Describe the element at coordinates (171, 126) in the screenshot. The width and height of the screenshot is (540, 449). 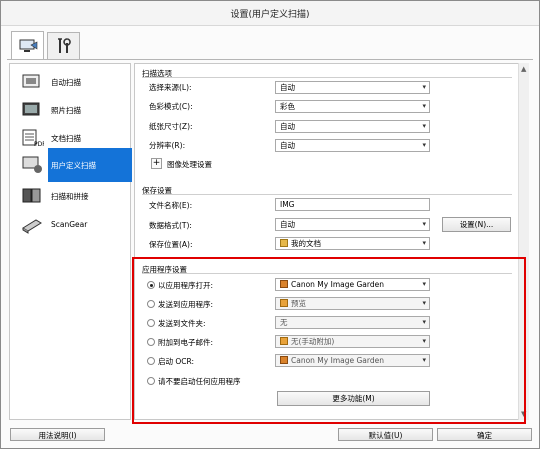
I see `paper-size-label: 纸张尺寸(Z):` at that location.